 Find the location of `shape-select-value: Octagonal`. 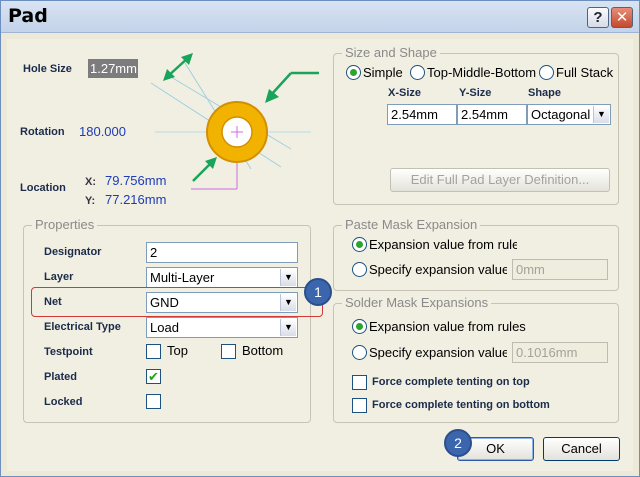

shape-select-value: Octagonal is located at coordinates (561, 114).